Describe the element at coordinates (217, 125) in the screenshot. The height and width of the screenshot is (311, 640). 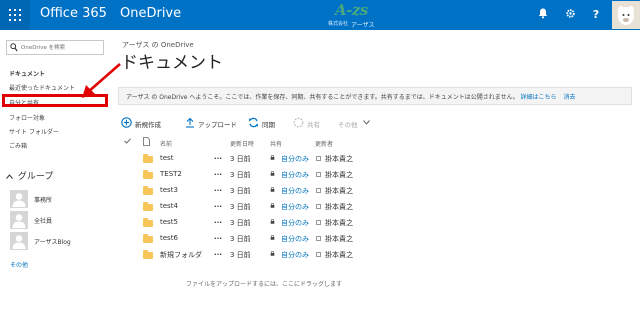
I see `upload-button-label: アップロード` at that location.